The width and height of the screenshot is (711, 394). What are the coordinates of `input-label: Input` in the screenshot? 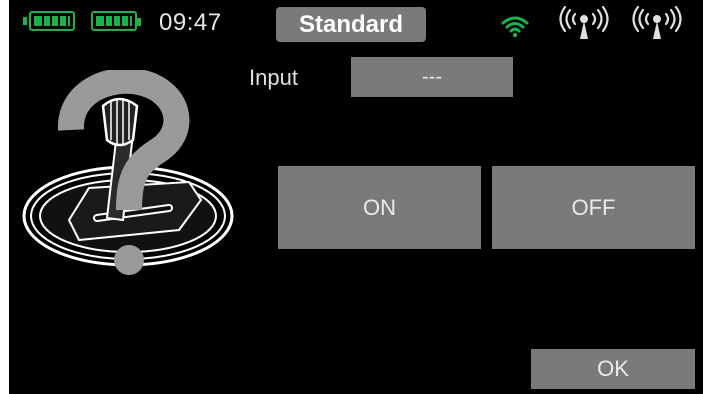 It's located at (273, 77).